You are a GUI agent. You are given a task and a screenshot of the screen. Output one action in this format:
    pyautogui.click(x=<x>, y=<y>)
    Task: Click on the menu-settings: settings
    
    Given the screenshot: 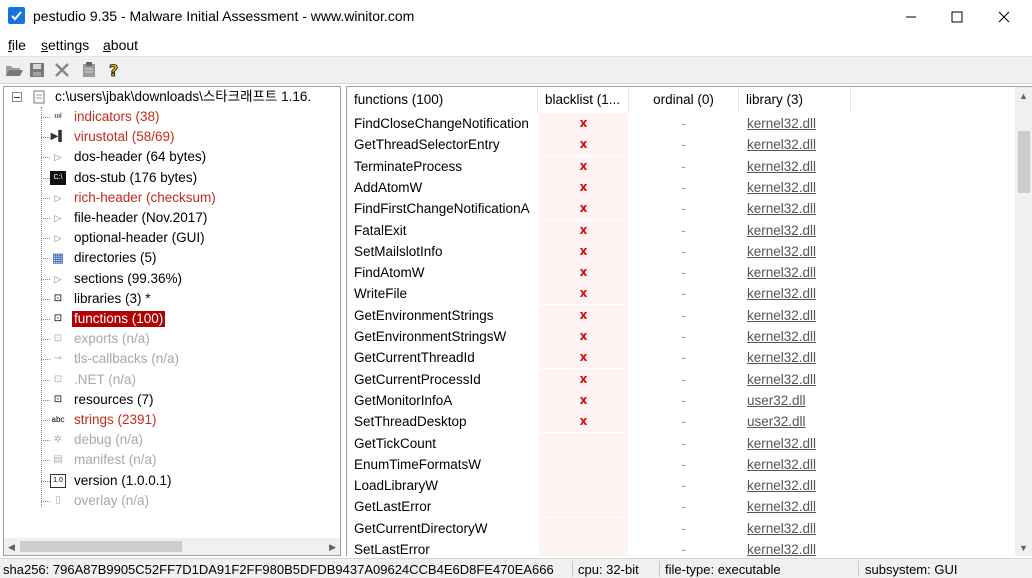 What is the action you would take?
    pyautogui.click(x=65, y=45)
    